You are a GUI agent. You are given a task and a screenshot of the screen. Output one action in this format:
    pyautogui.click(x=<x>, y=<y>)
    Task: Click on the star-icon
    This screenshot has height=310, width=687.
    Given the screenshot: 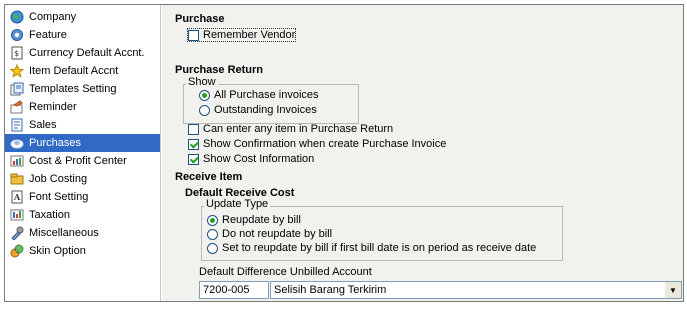 What is the action you would take?
    pyautogui.click(x=16, y=71)
    